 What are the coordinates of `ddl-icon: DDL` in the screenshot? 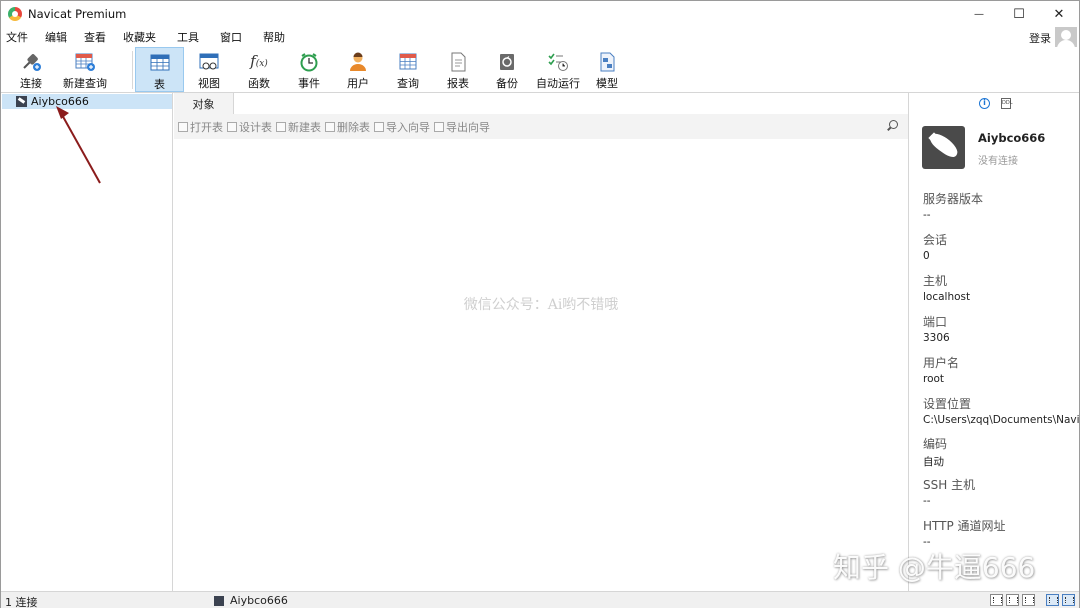 It's located at (1007, 103).